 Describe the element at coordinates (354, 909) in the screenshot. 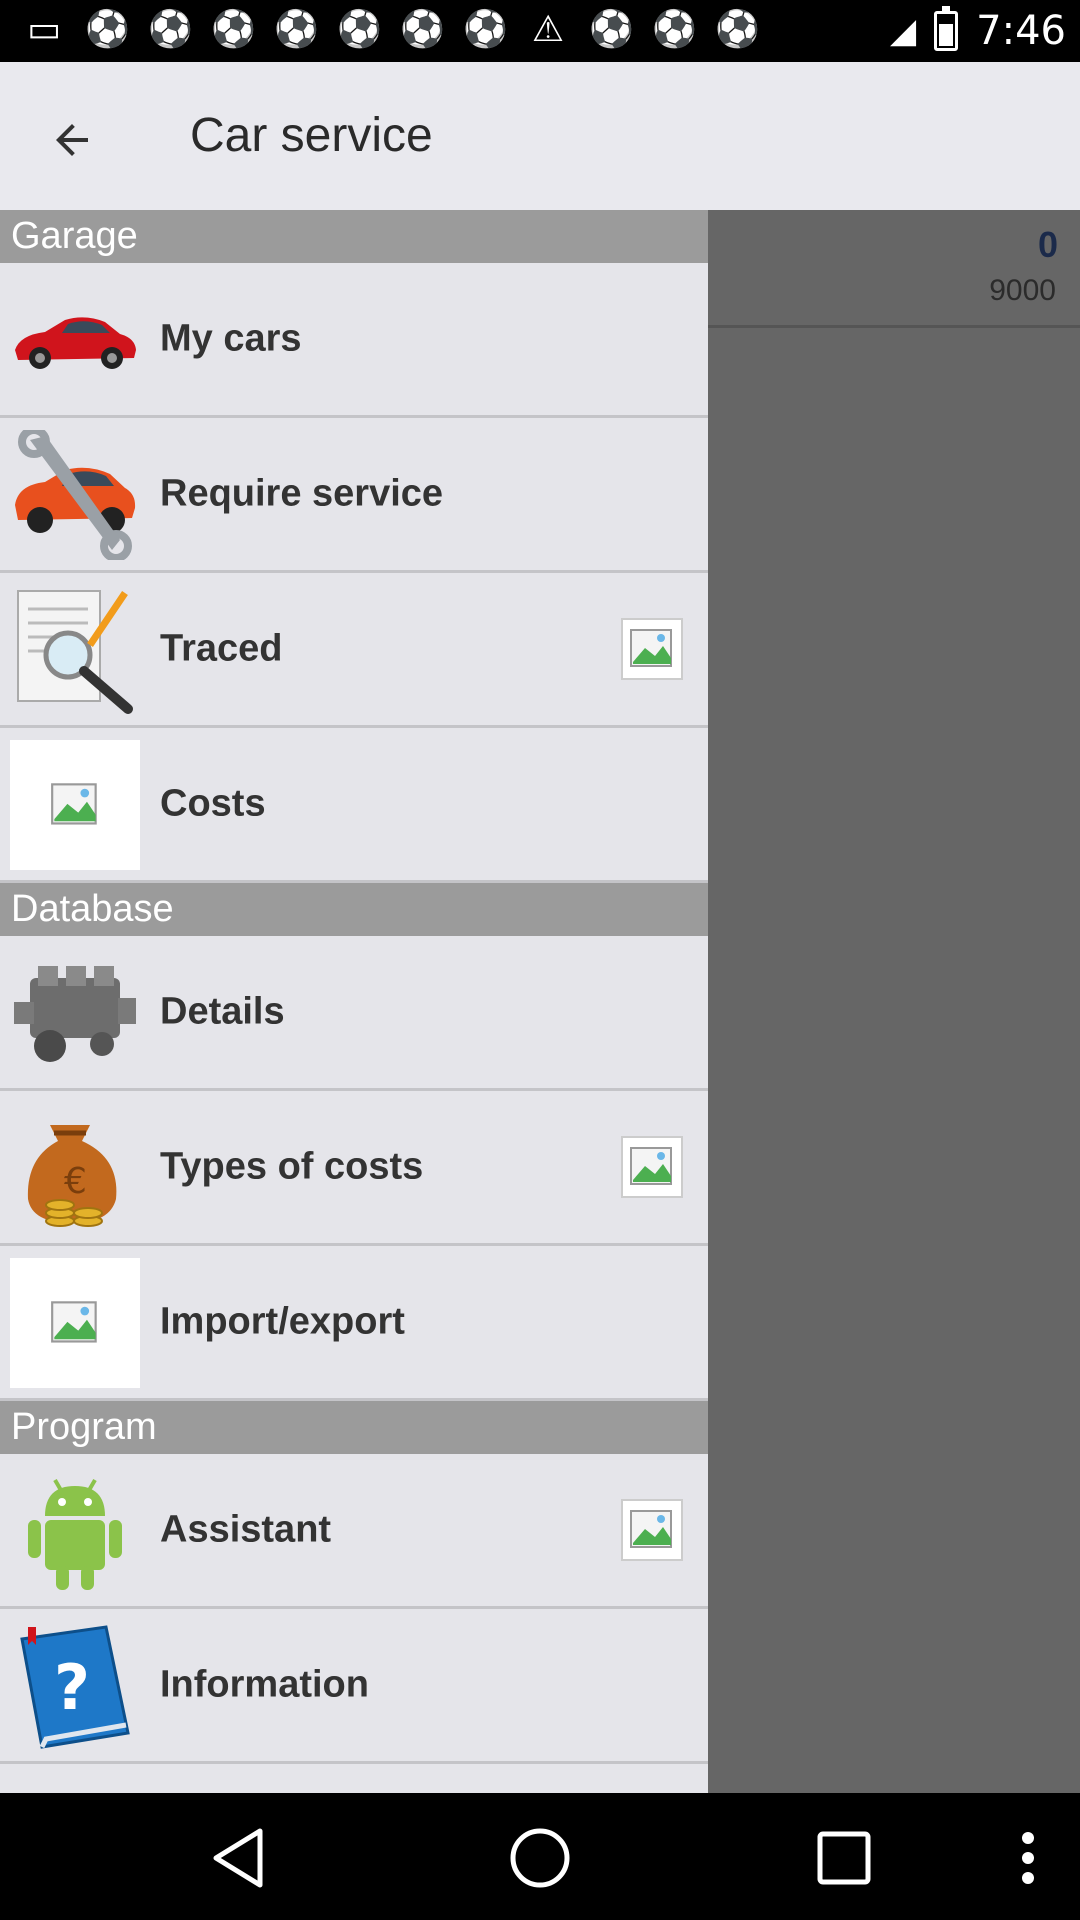

I see `section-header-database: Database` at that location.